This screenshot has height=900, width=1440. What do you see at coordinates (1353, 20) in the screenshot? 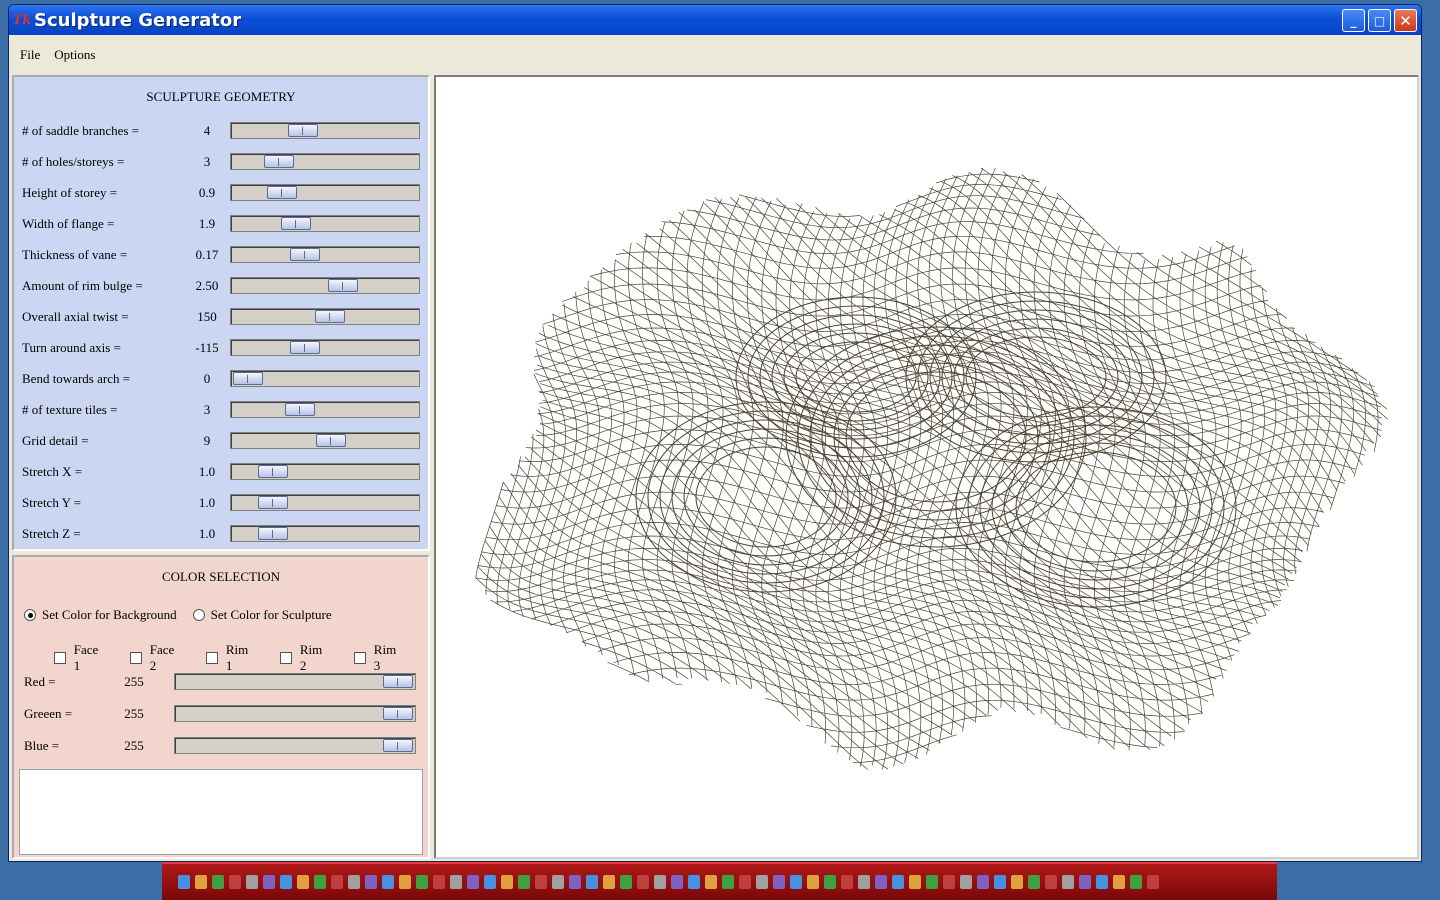
I see `minimize-button: _` at bounding box center [1353, 20].